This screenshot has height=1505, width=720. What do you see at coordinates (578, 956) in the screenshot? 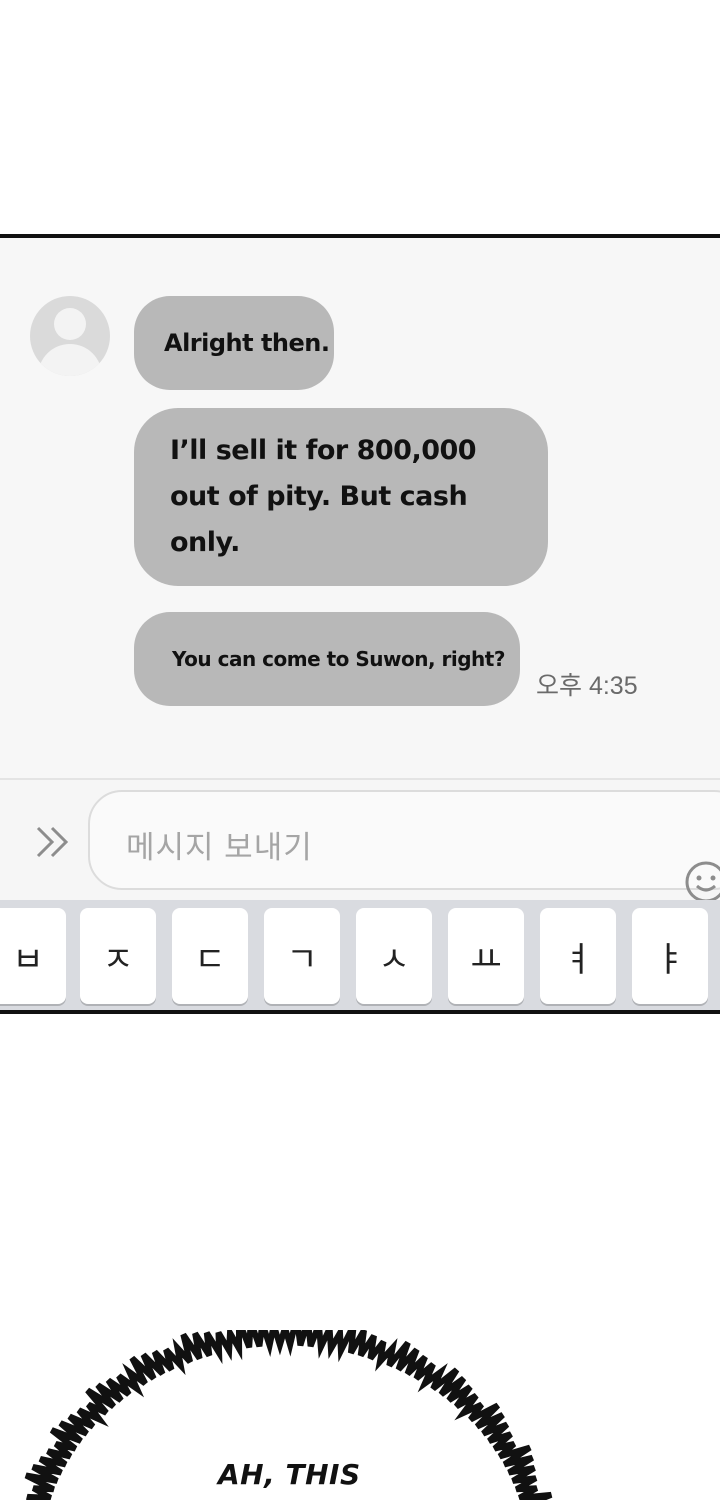
I see `key-yeo: ㅕ` at bounding box center [578, 956].